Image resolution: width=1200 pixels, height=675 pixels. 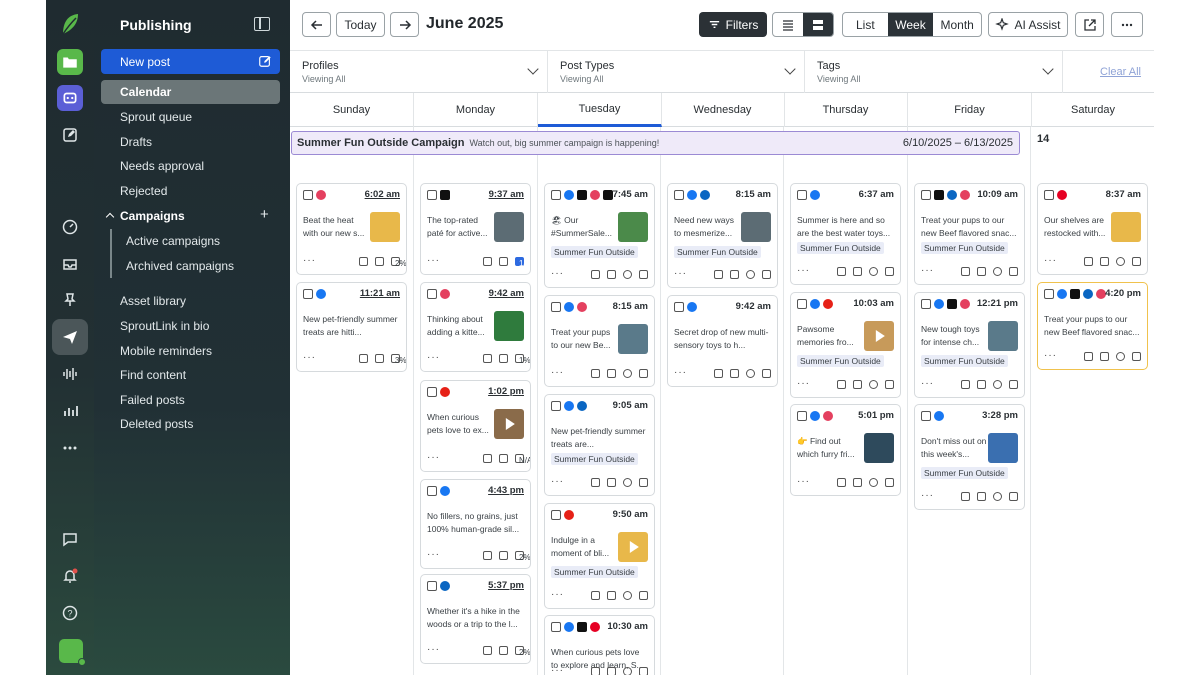 I want to click on nav-item-calendar: Calendar, so click(x=190, y=92).